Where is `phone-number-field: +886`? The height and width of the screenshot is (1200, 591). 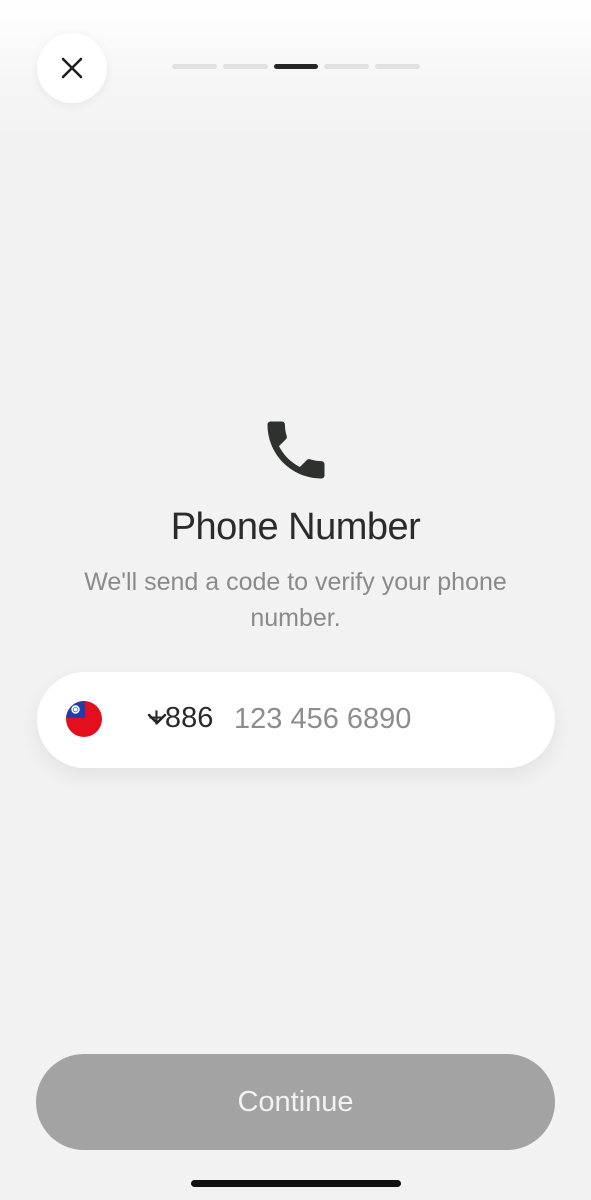
phone-number-field: +886 is located at coordinates (296, 720).